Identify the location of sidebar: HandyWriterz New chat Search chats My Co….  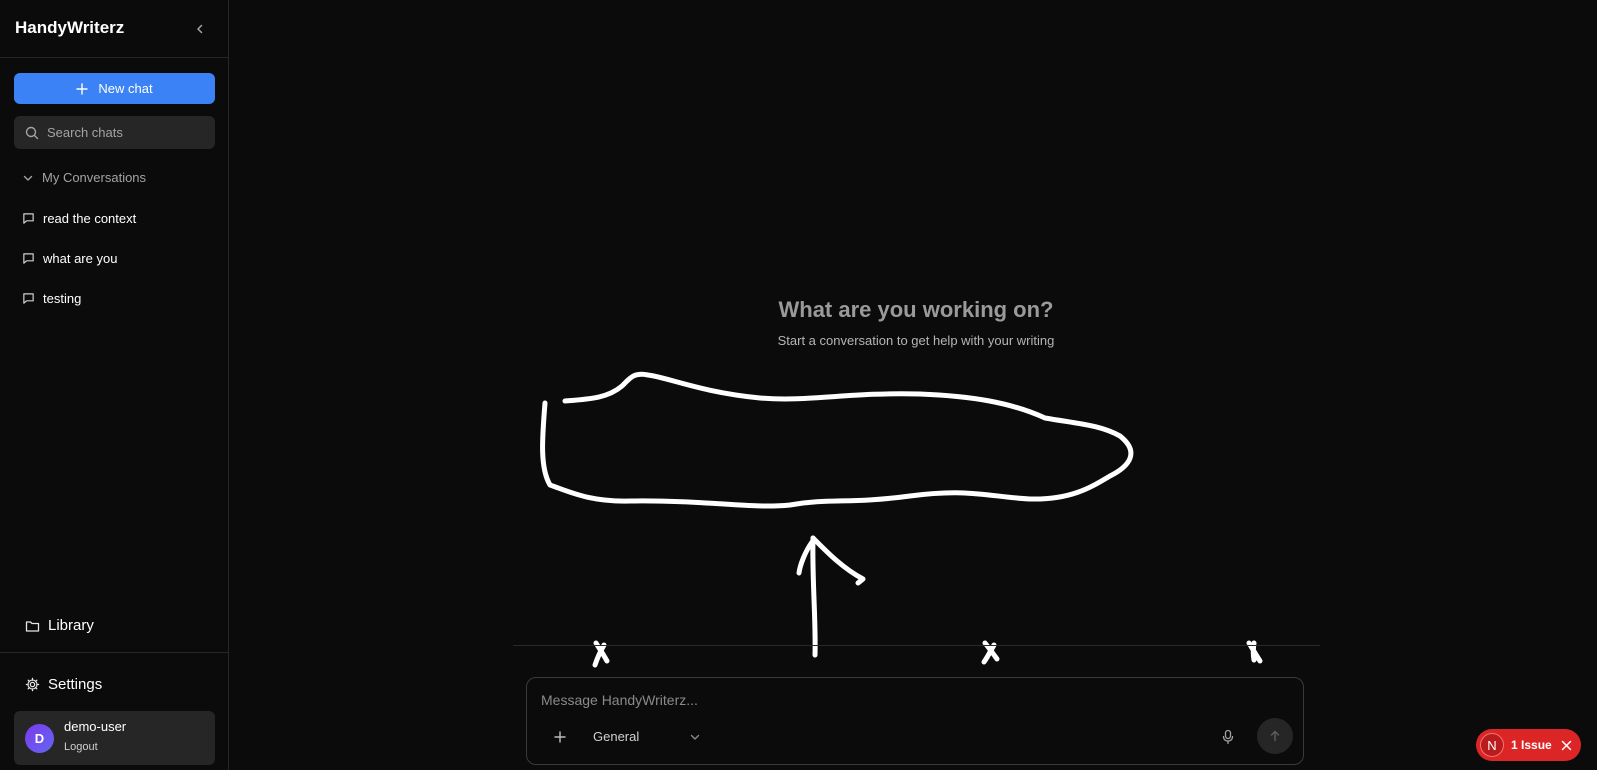
(114, 385).